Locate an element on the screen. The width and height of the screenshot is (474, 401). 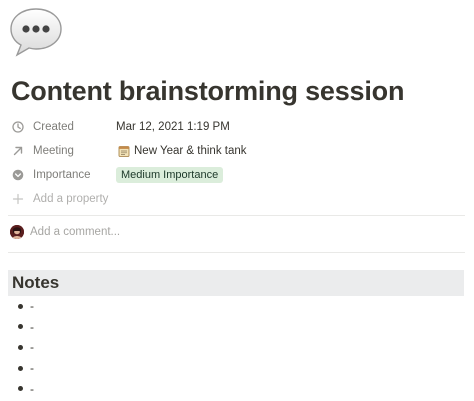
page-title: Content brainstorming session is located at coordinates (207, 91).